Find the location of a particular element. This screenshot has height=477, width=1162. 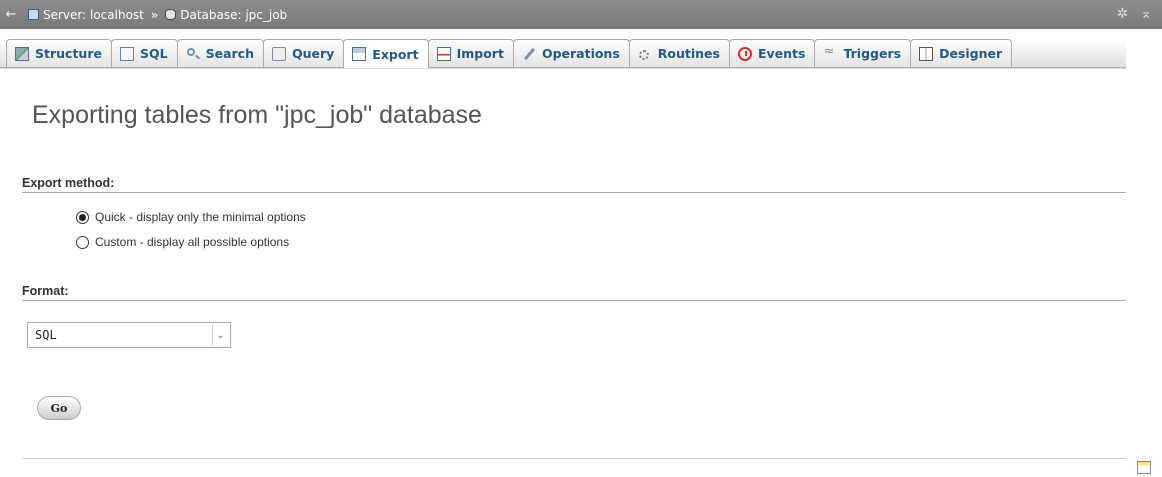

export-method-option-custom: Custom - display all possible options is located at coordinates (182, 242).